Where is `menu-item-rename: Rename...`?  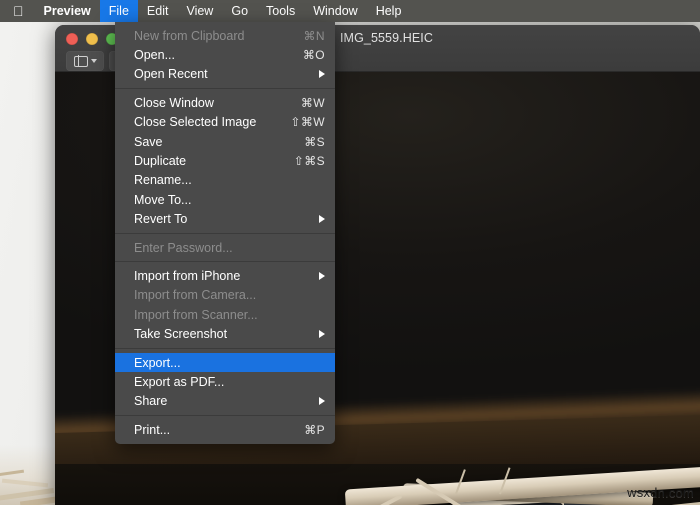
menu-item-rename: Rename... is located at coordinates (225, 180).